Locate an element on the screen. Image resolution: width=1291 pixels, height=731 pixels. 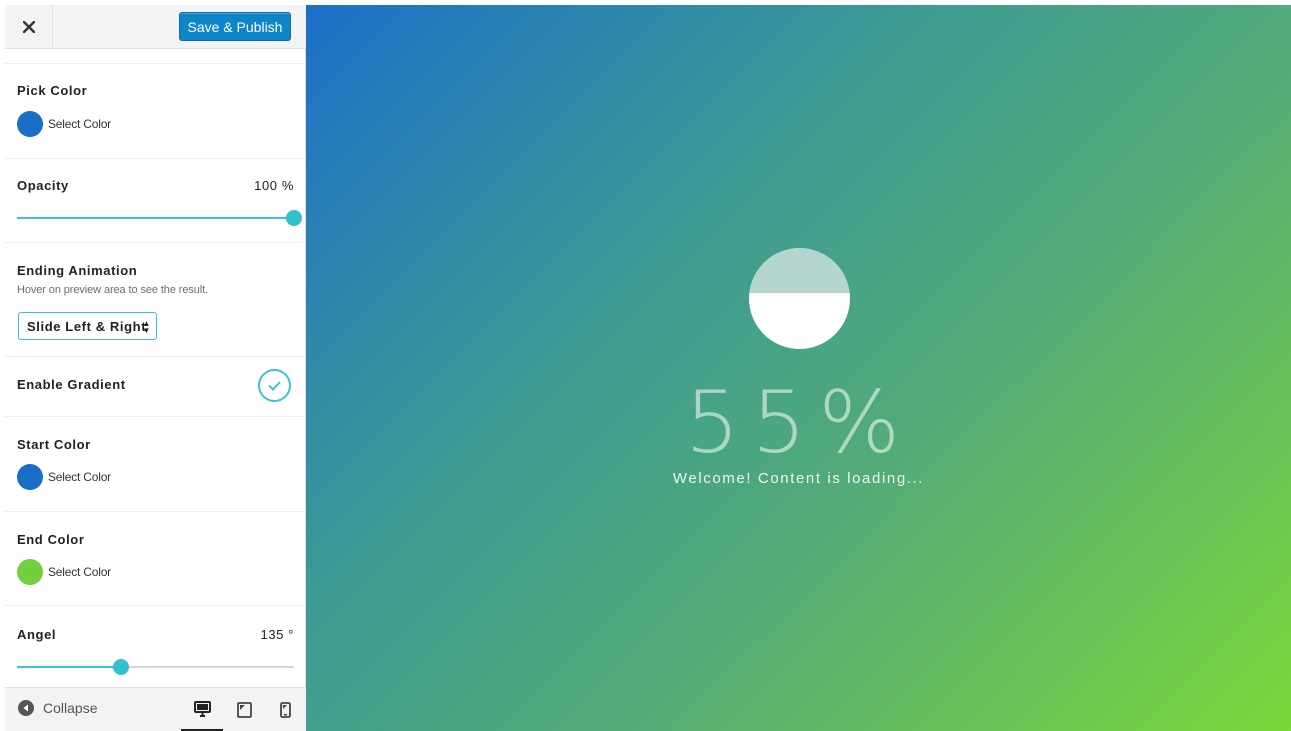
close-button is located at coordinates (29, 27).